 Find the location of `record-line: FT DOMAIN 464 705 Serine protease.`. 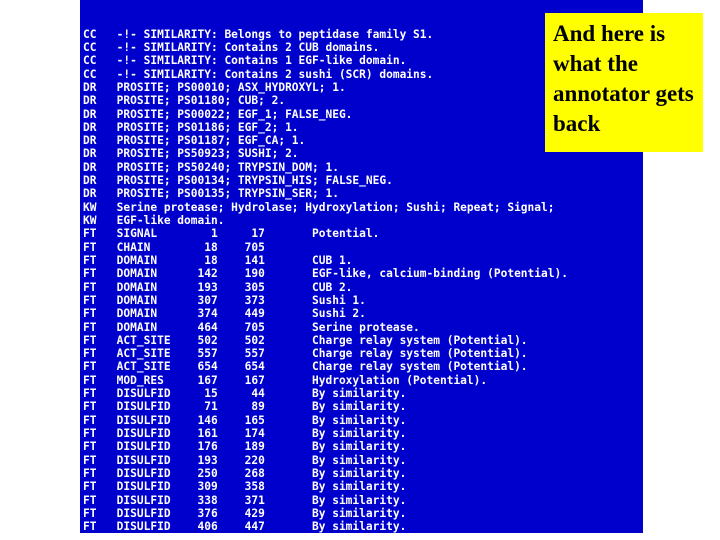

record-line: FT DOMAIN 464 705 Serine protease. is located at coordinates (251, 327).